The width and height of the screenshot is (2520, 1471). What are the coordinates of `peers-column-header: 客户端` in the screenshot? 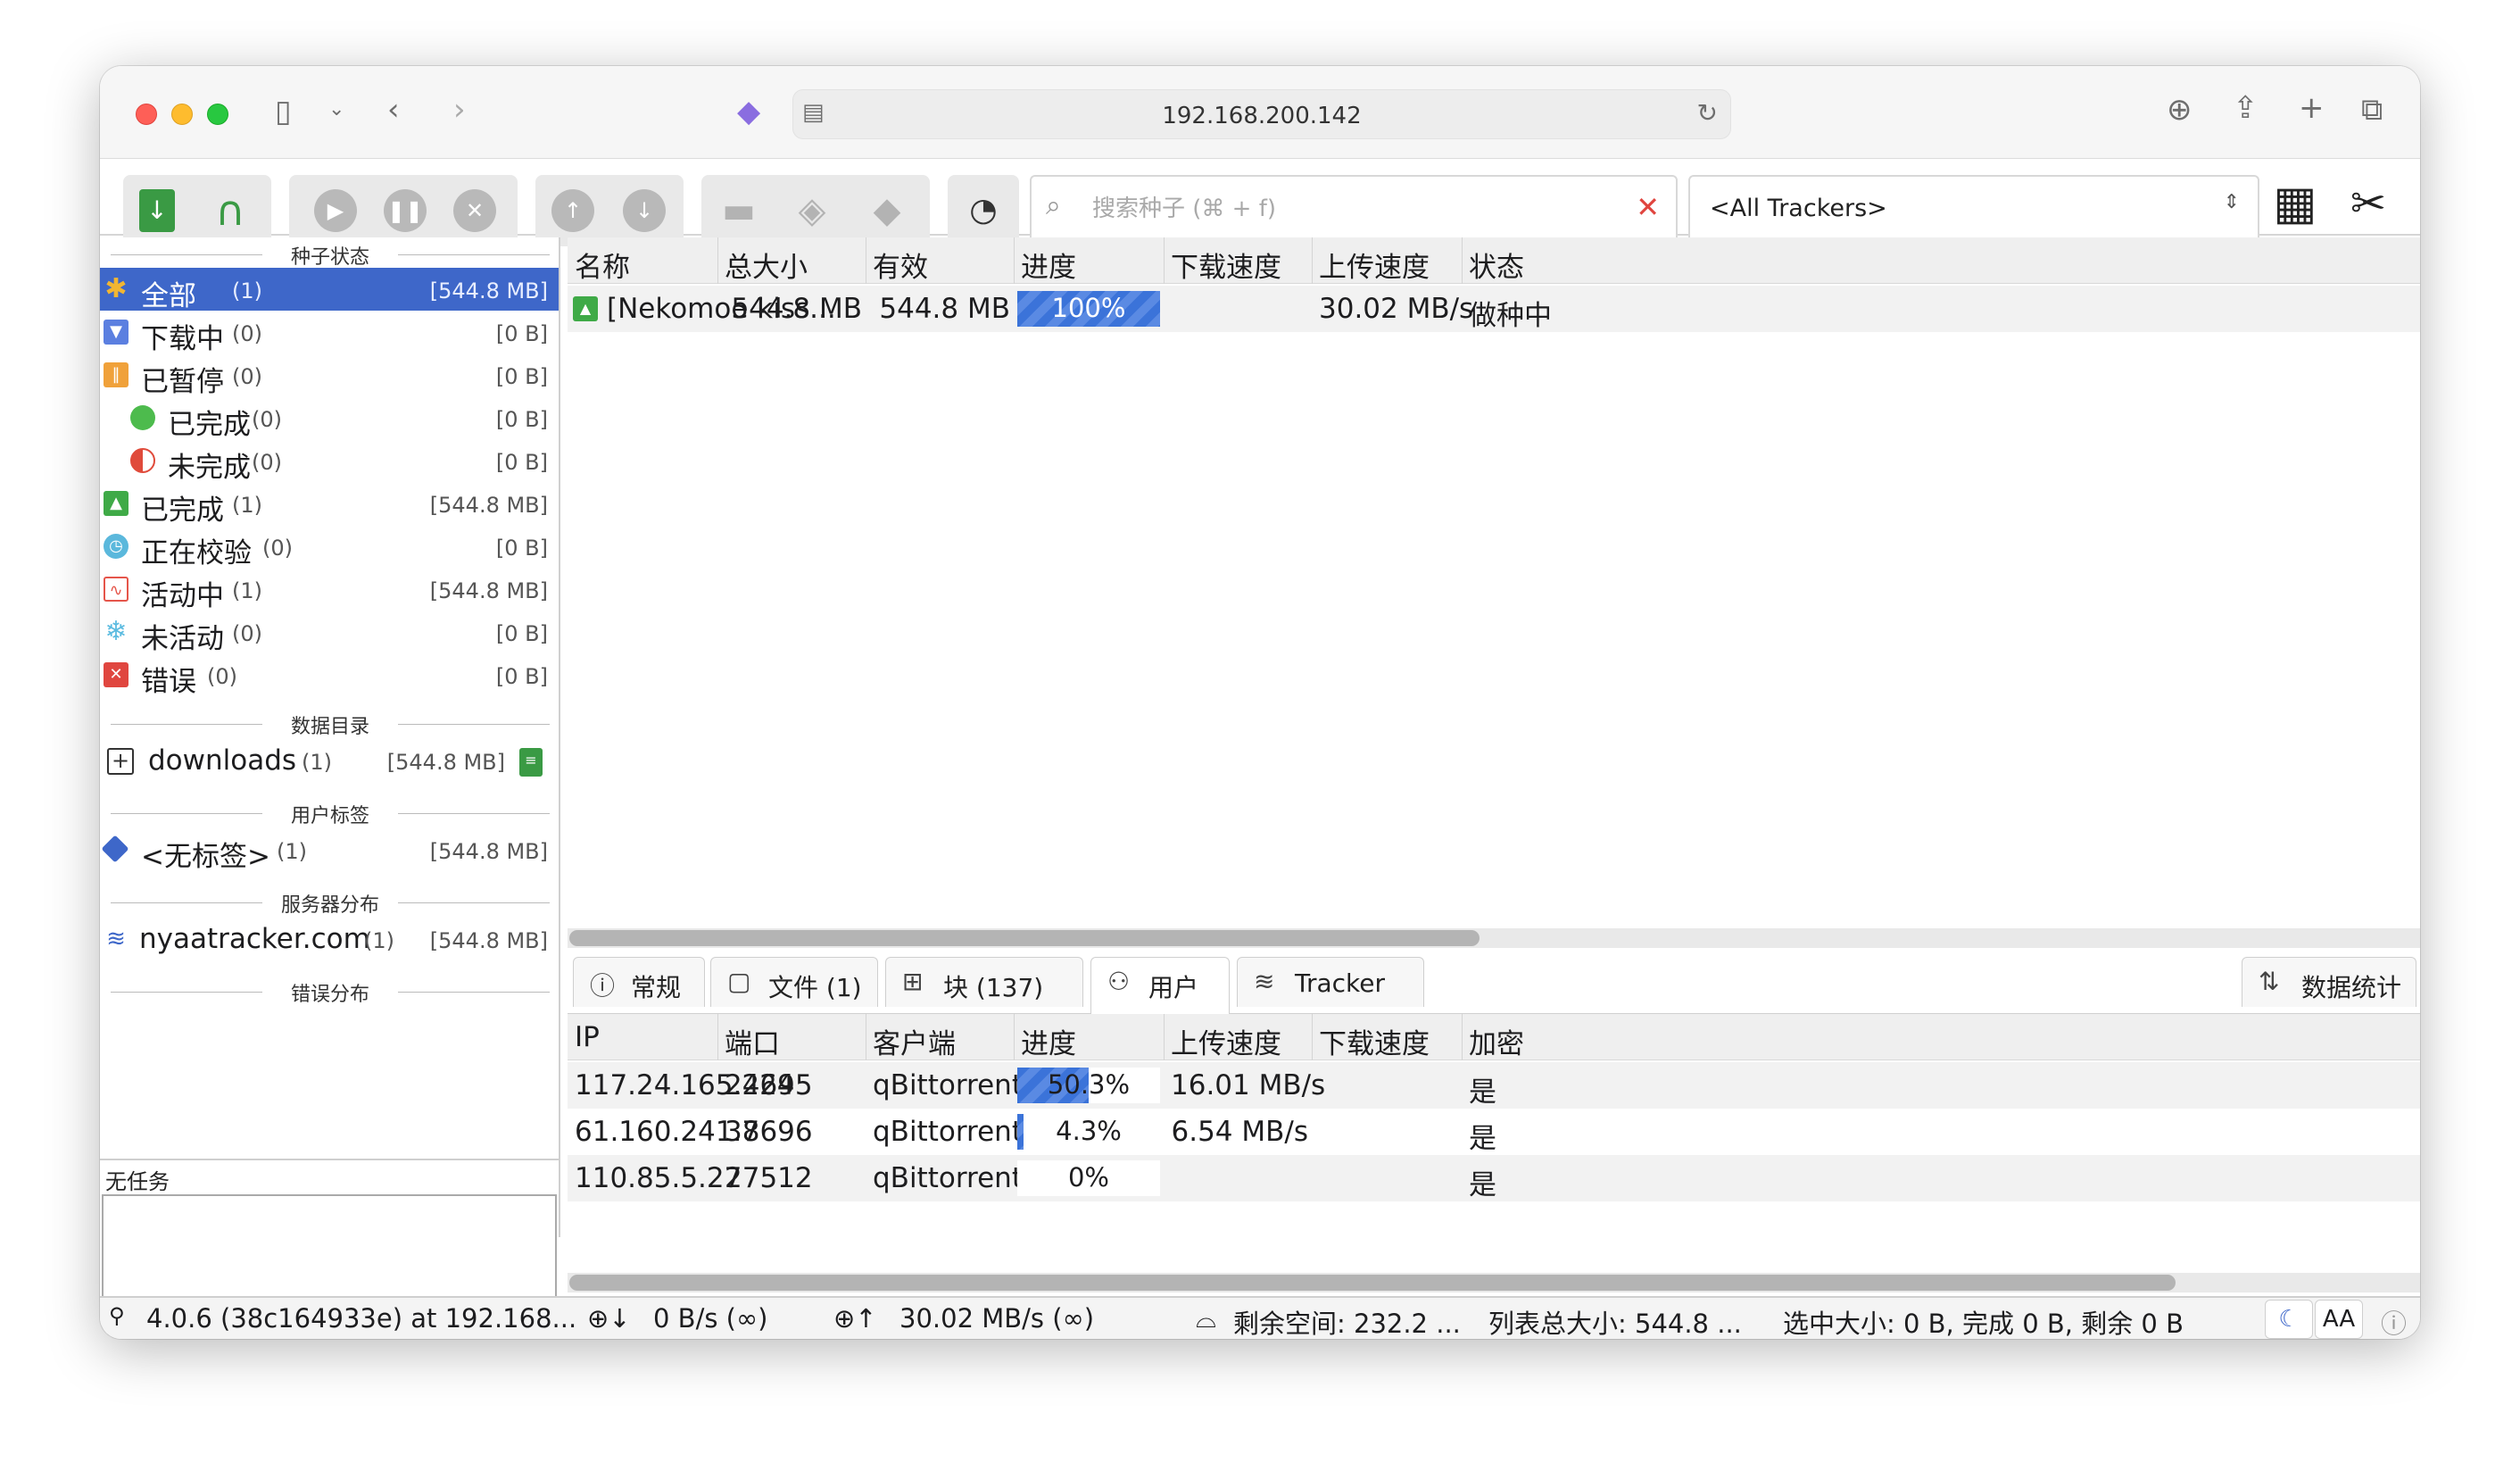 It's located at (915, 1040).